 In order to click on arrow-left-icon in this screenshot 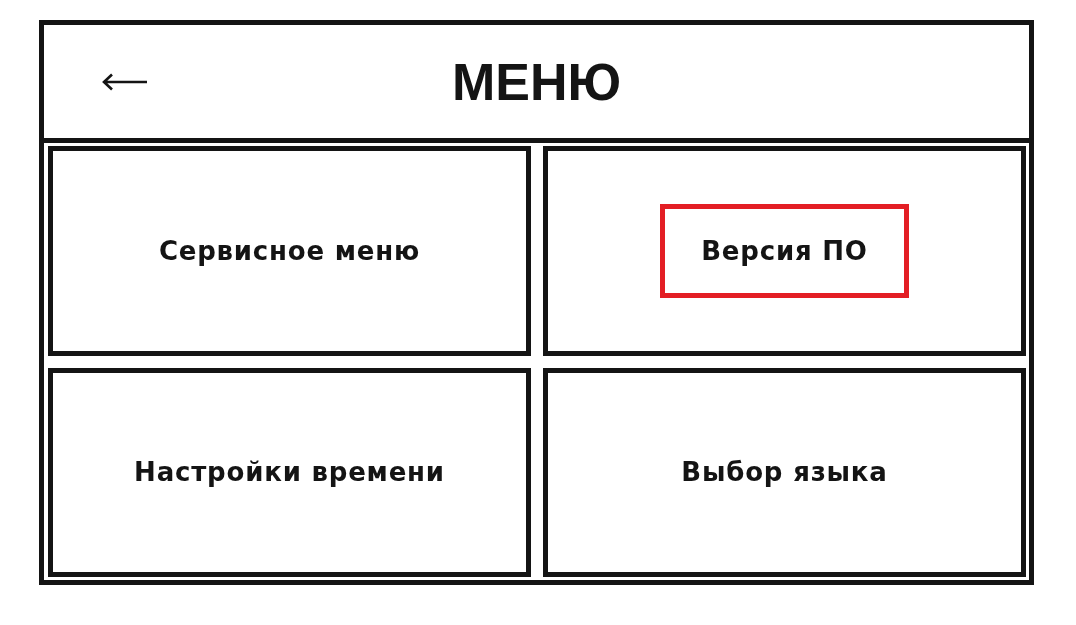, I will do `click(125, 81)`.